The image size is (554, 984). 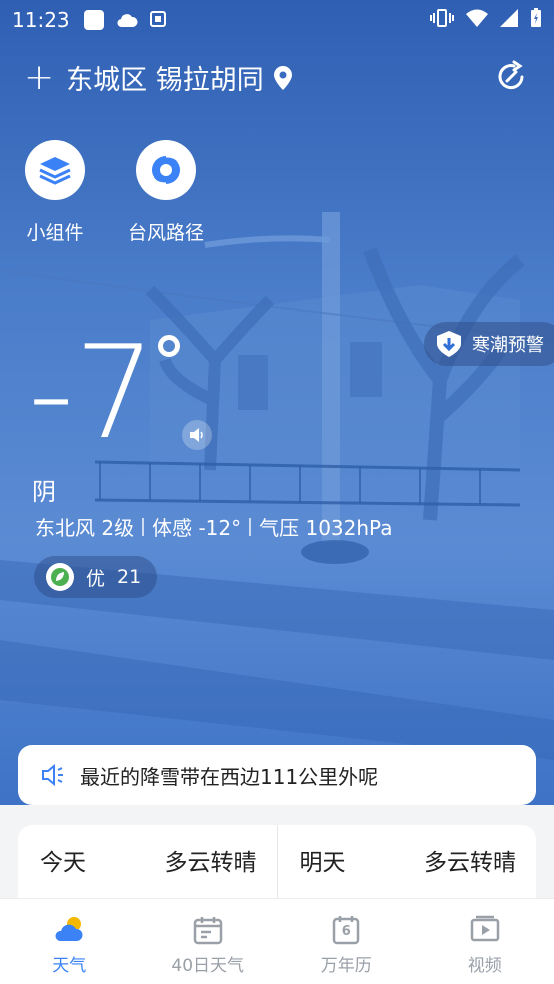 I want to click on tab-label: 天气, so click(x=69, y=966).